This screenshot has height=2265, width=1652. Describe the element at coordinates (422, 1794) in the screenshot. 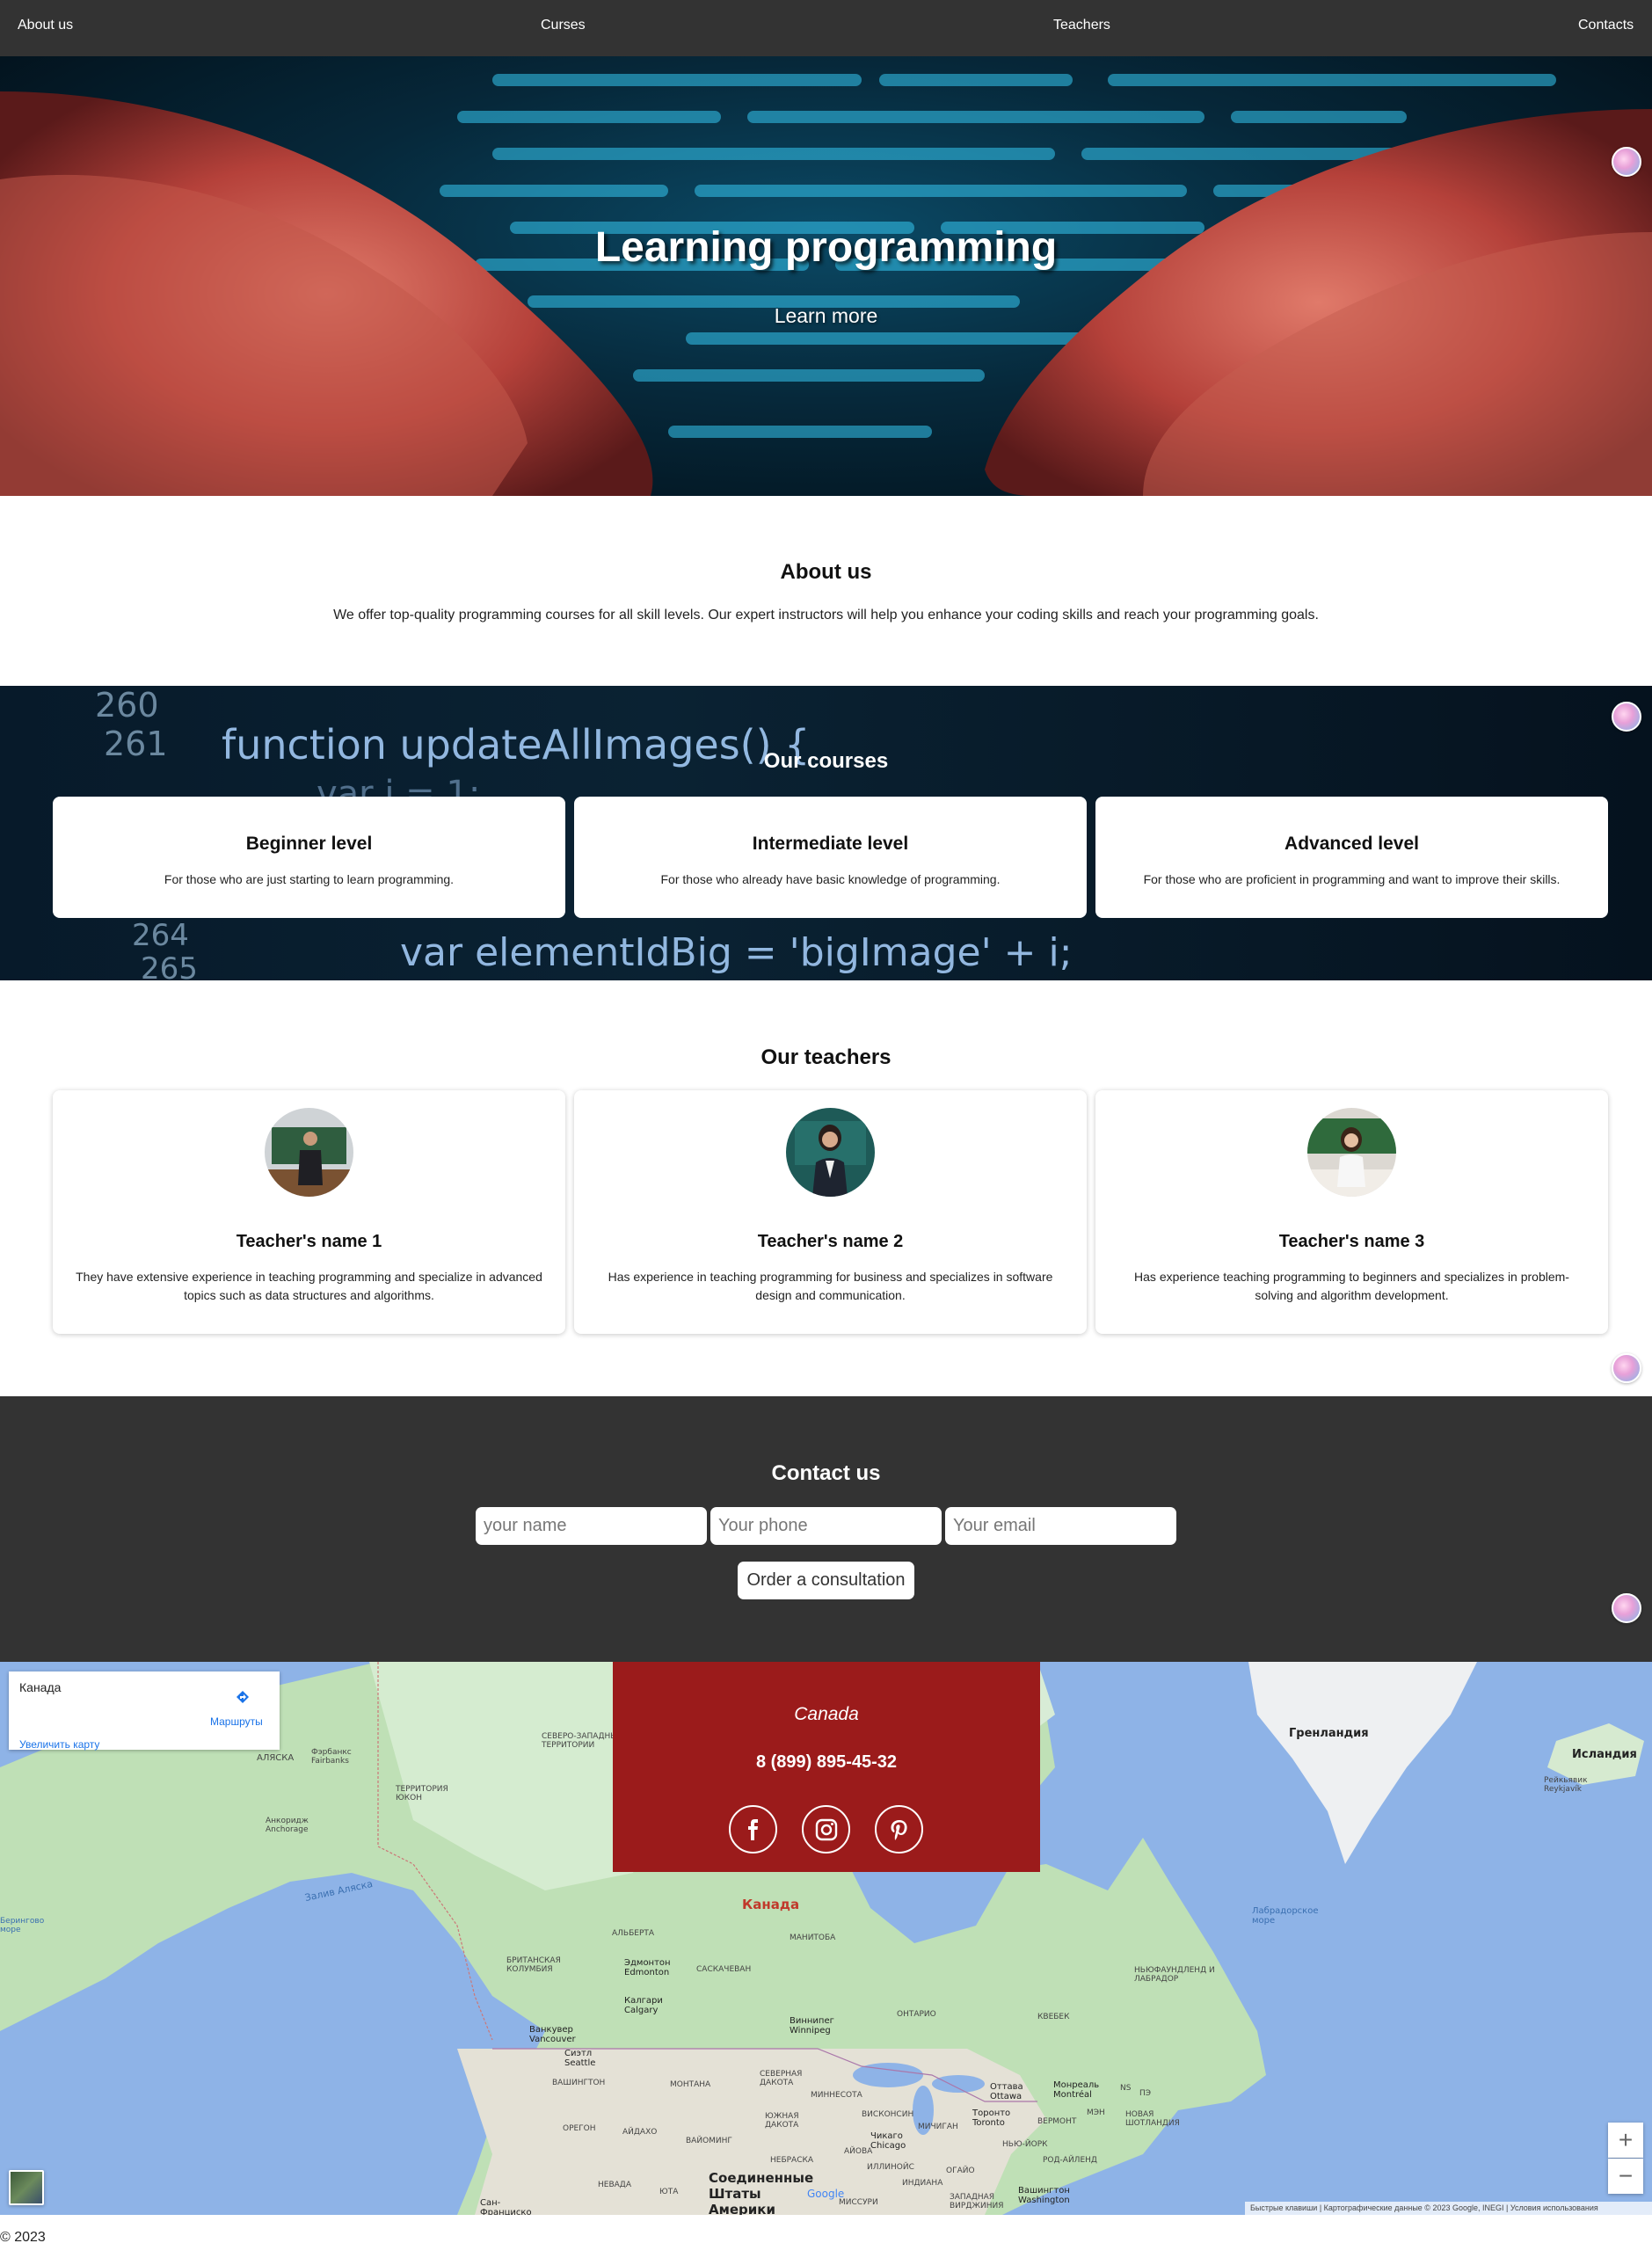

I see `map-label: ТЕРРИТОРИЯ ЮКОН` at that location.